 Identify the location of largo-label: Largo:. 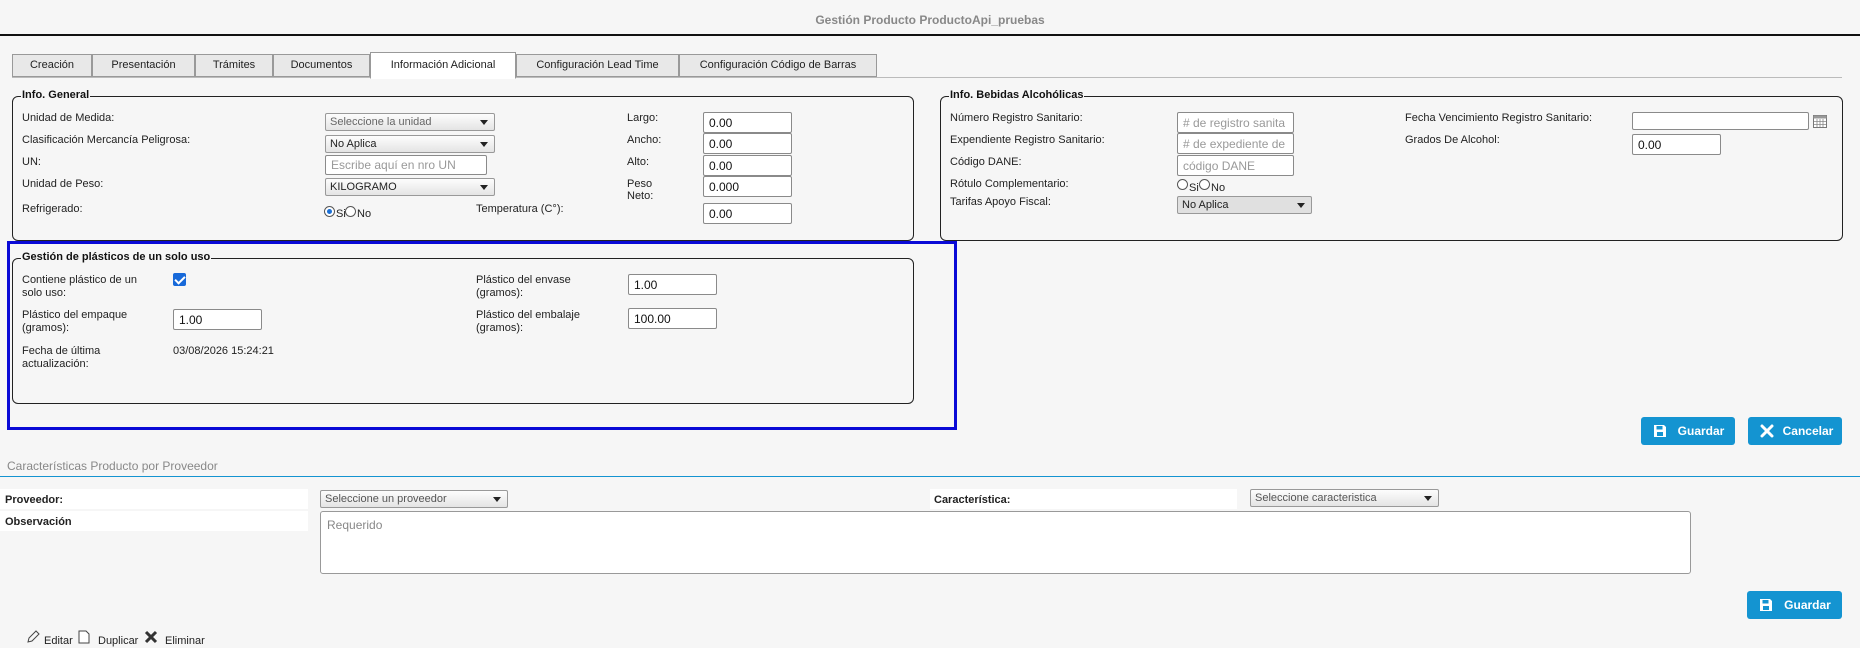
(643, 118).